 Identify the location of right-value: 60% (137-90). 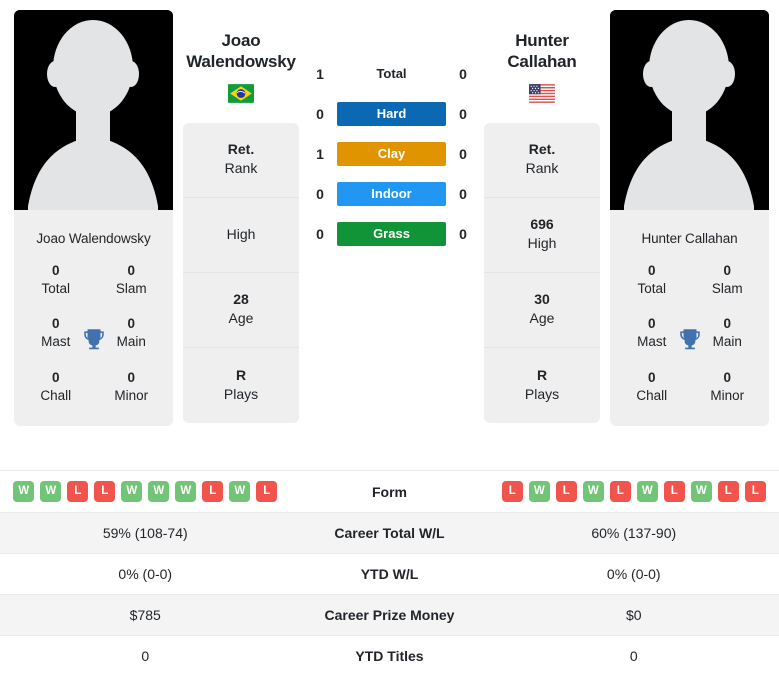
(633, 533).